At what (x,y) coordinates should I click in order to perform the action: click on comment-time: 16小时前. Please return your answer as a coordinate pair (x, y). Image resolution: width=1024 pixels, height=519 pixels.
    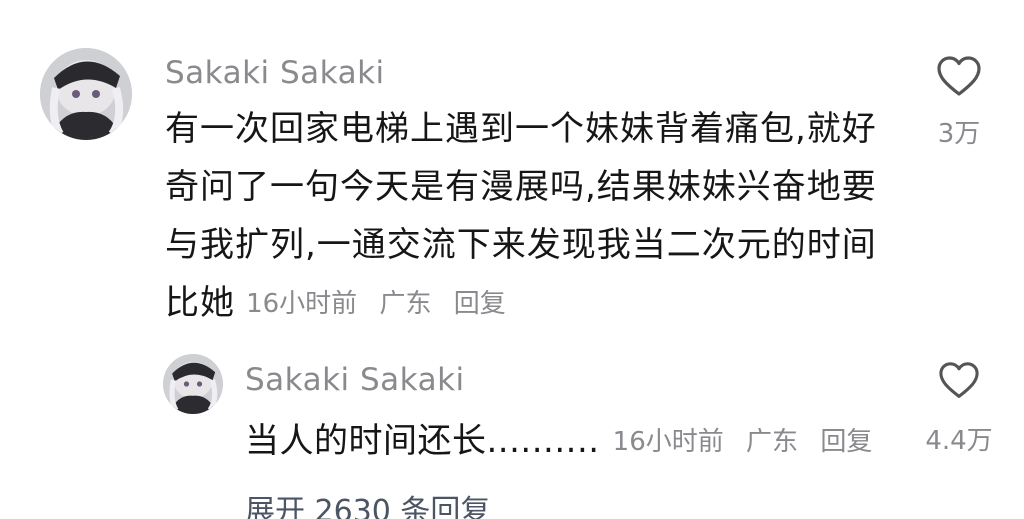
    Looking at the image, I should click on (302, 304).